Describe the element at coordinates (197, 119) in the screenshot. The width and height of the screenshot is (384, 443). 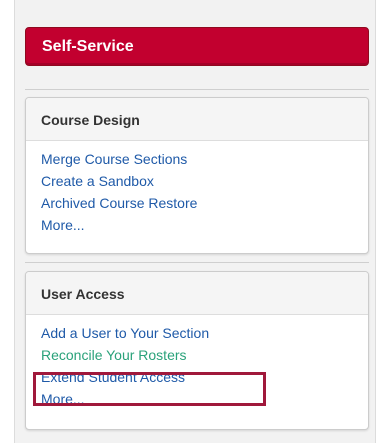
I see `course-design-heading: Course Design` at that location.